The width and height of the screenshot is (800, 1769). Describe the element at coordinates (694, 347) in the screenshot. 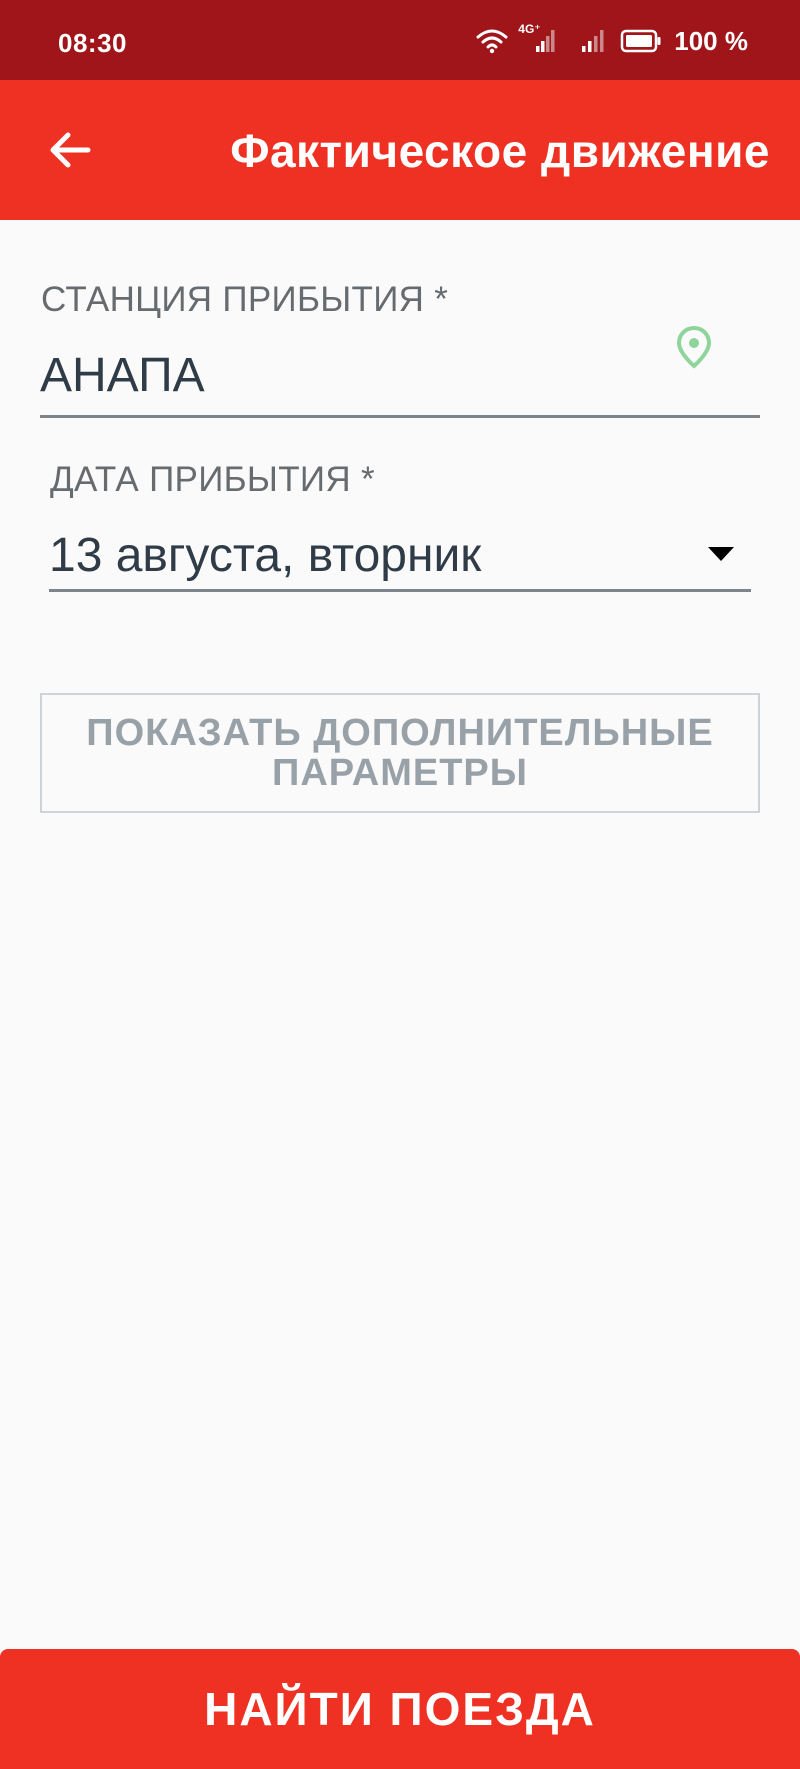

I see `location-pin-icon` at that location.